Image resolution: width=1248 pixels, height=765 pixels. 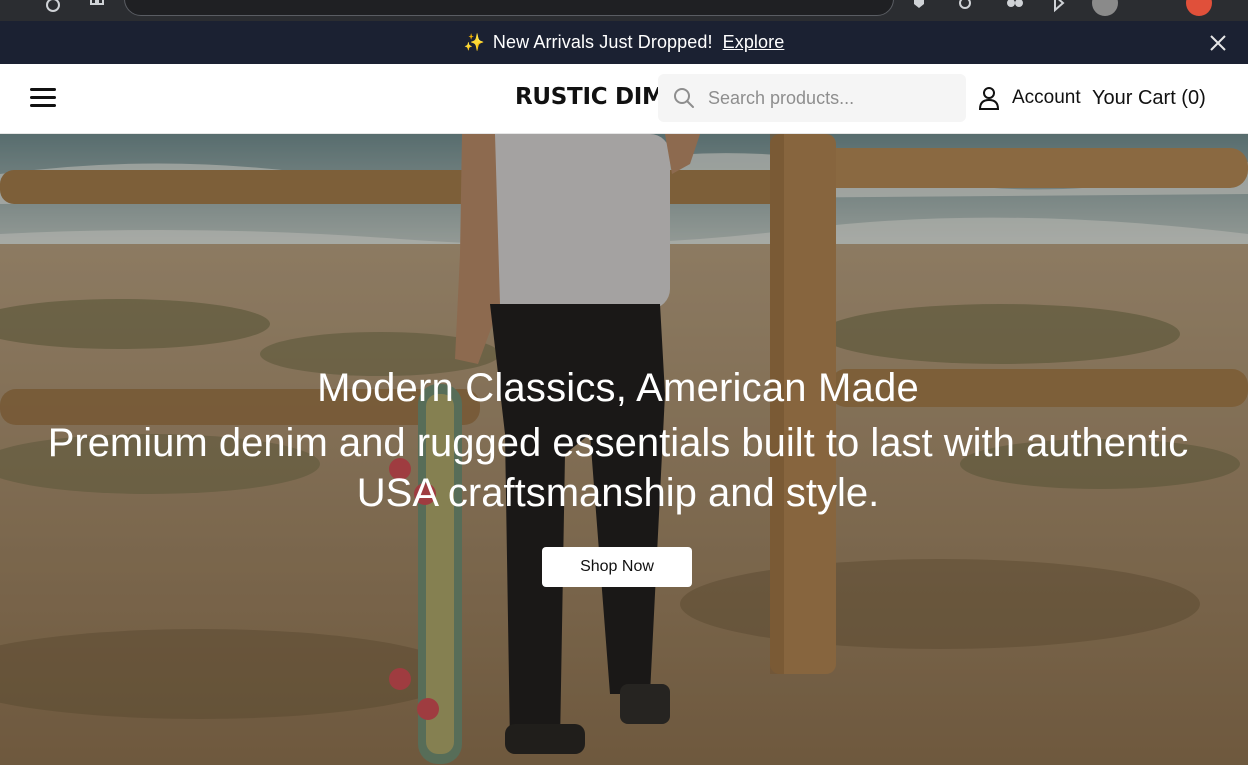 I want to click on announcement-bar: ✨ New Arrivals Just Dropped! Explore, so click(x=624, y=42).